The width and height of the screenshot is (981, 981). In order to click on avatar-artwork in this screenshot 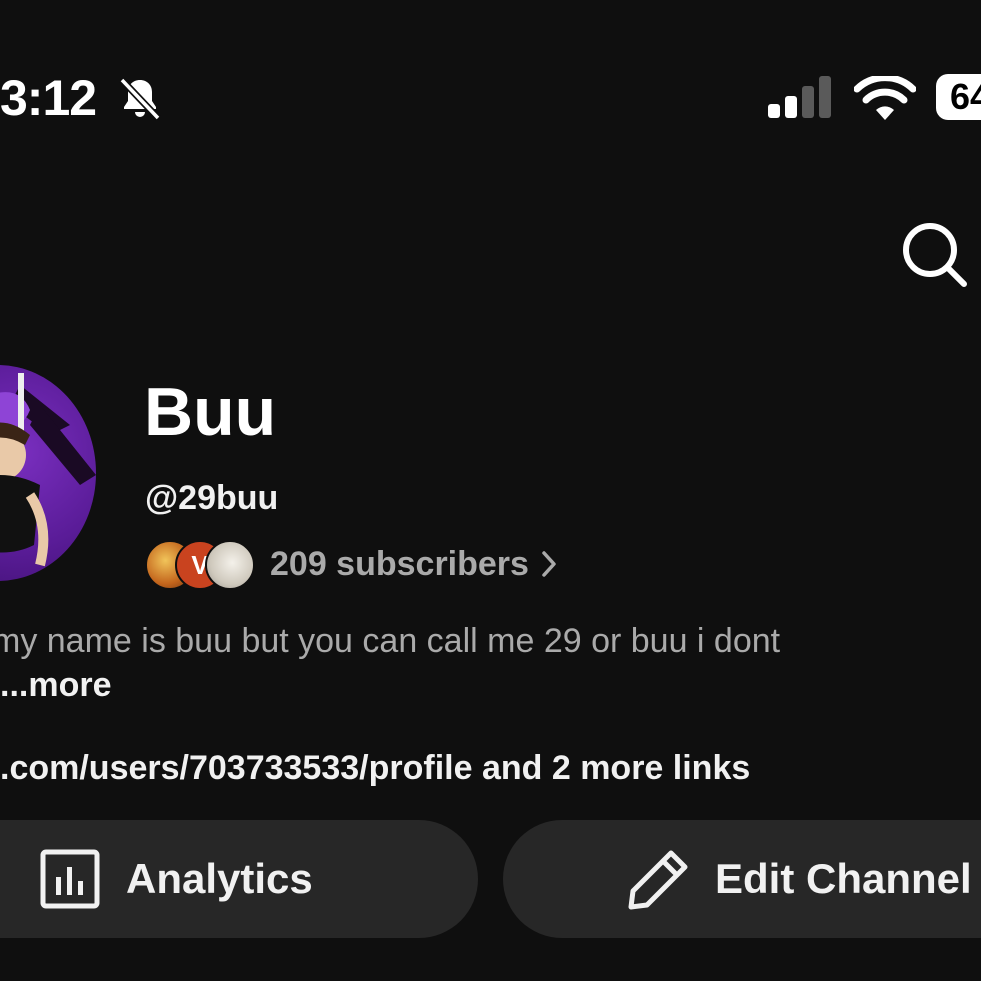, I will do `click(48, 470)`.